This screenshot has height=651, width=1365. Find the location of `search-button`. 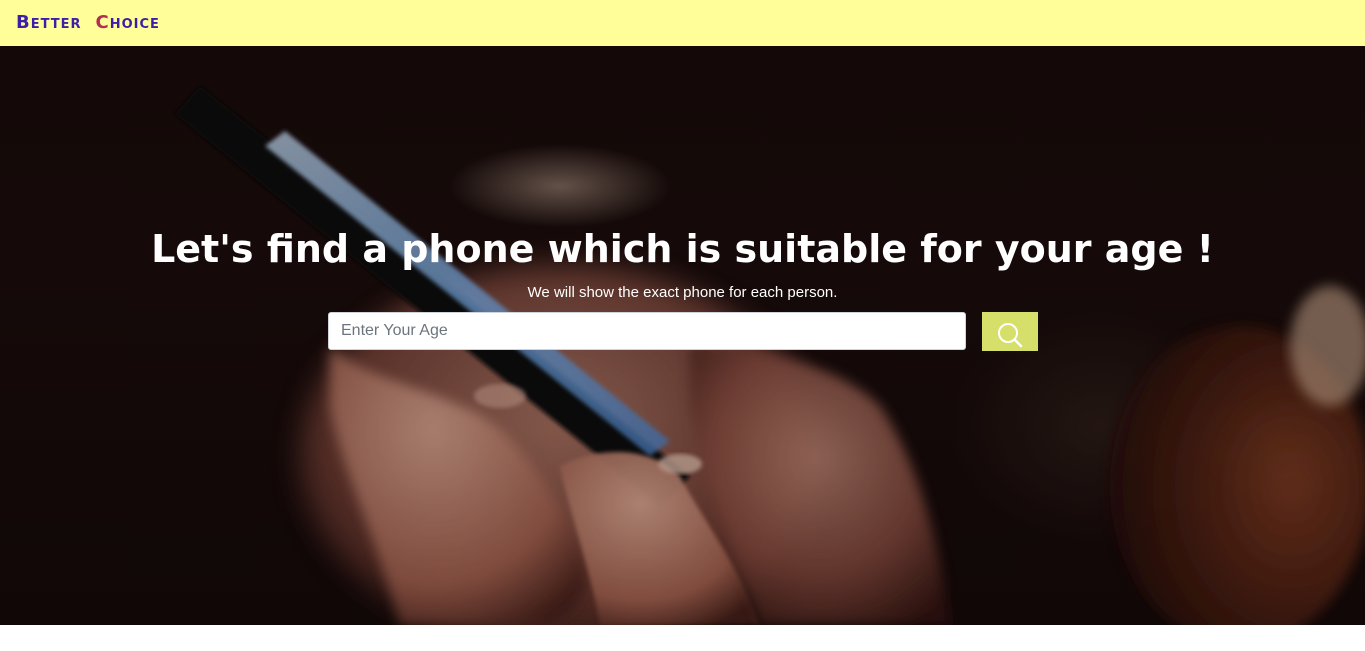

search-button is located at coordinates (1010, 331).